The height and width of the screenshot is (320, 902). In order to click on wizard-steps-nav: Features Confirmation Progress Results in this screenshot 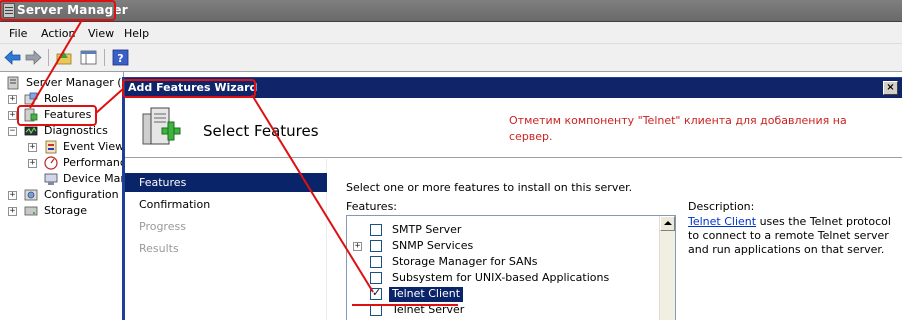, I will do `click(226, 239)`.